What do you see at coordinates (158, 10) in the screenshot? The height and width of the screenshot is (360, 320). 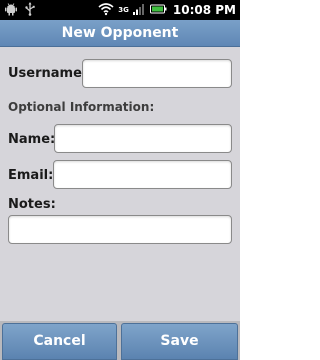 I see `battery-icon` at bounding box center [158, 10].